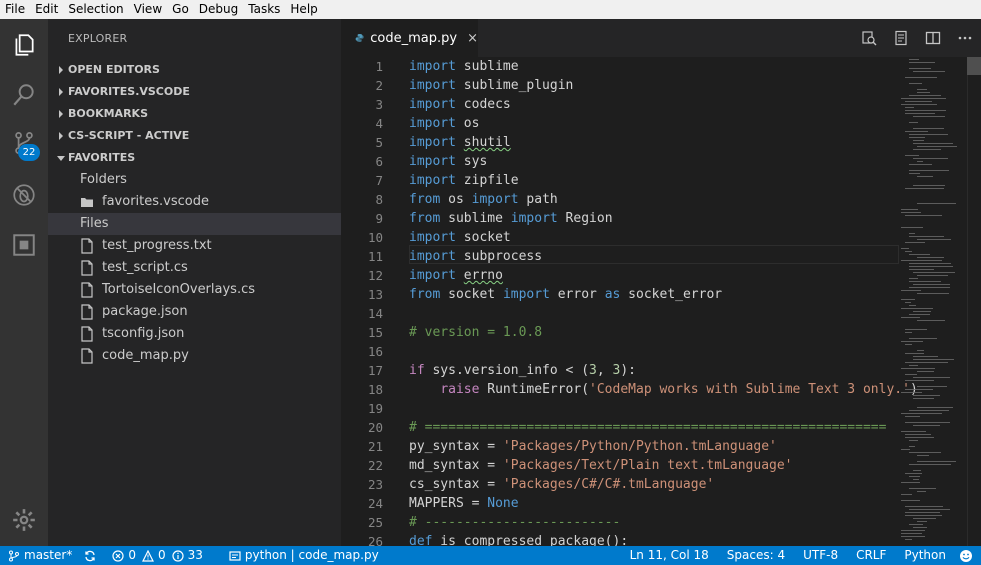  Describe the element at coordinates (974, 66) in the screenshot. I see `scrollbar-thumb` at that location.